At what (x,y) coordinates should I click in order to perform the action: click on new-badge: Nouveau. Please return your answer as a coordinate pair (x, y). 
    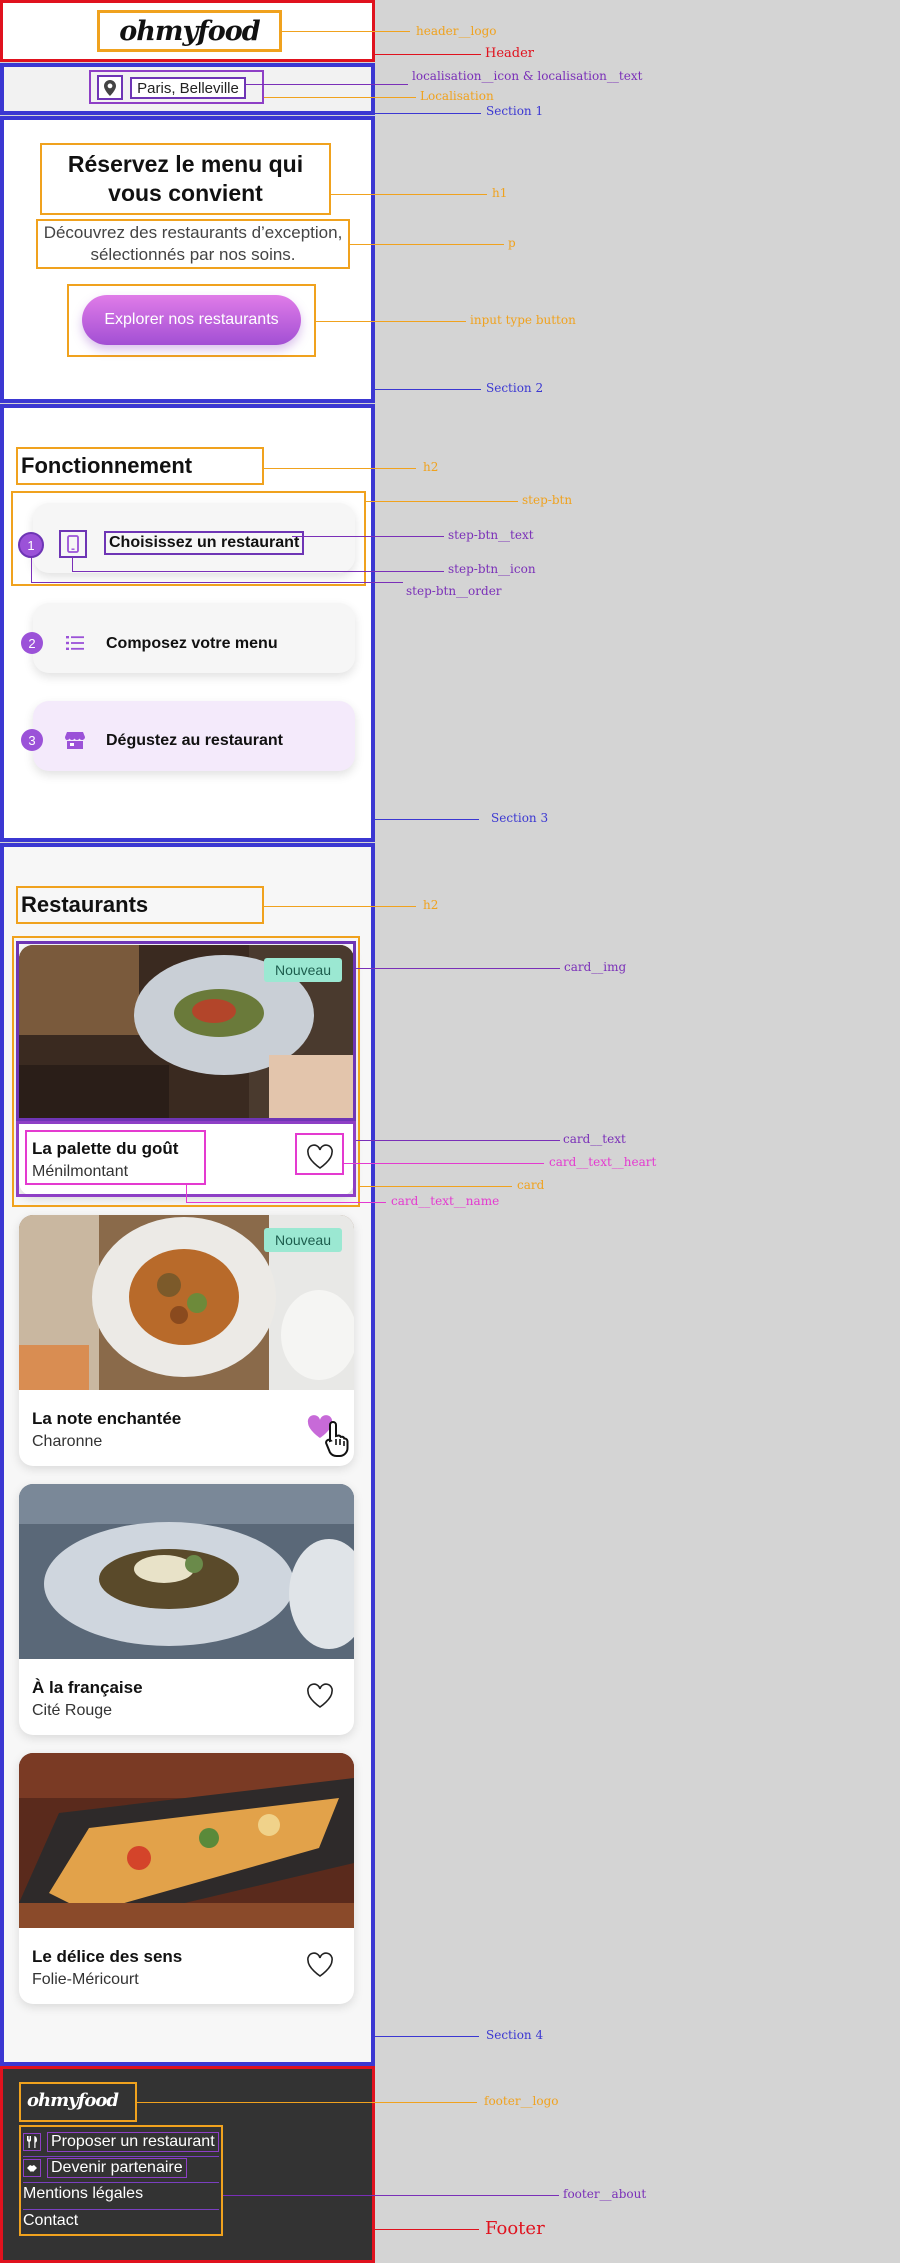
    Looking at the image, I should click on (302, 1240).